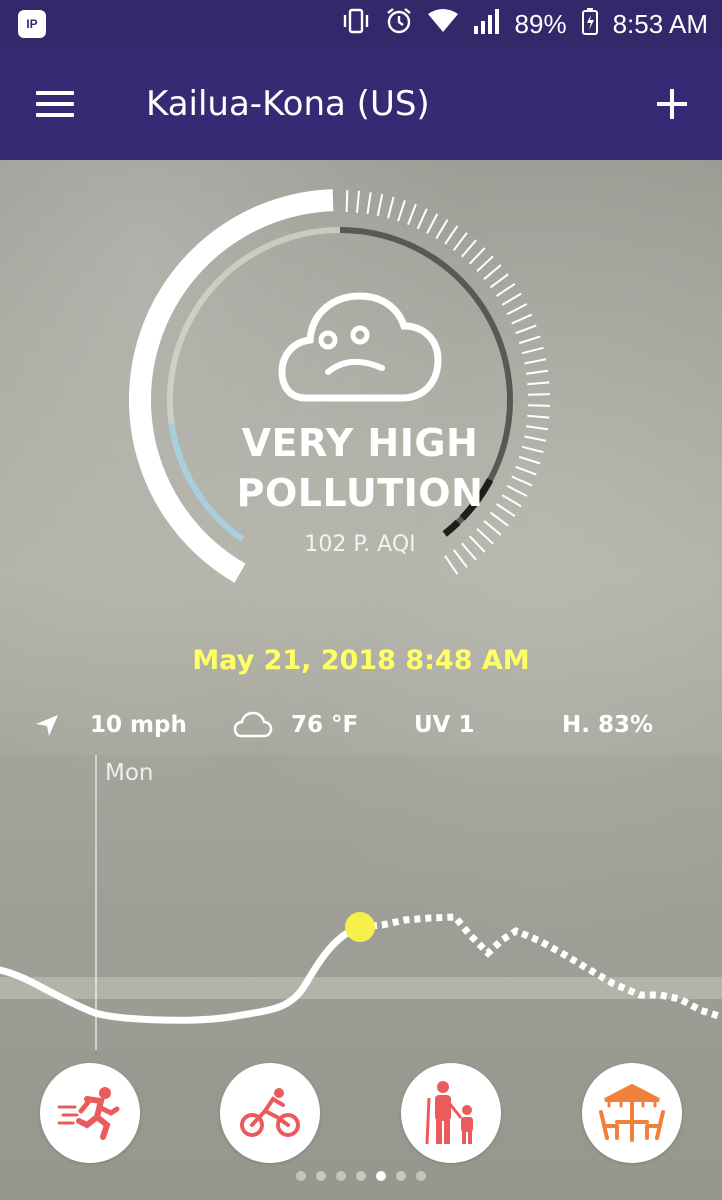 Image resolution: width=722 pixels, height=1200 pixels. I want to click on humidity-value: H. 83%, so click(608, 725).